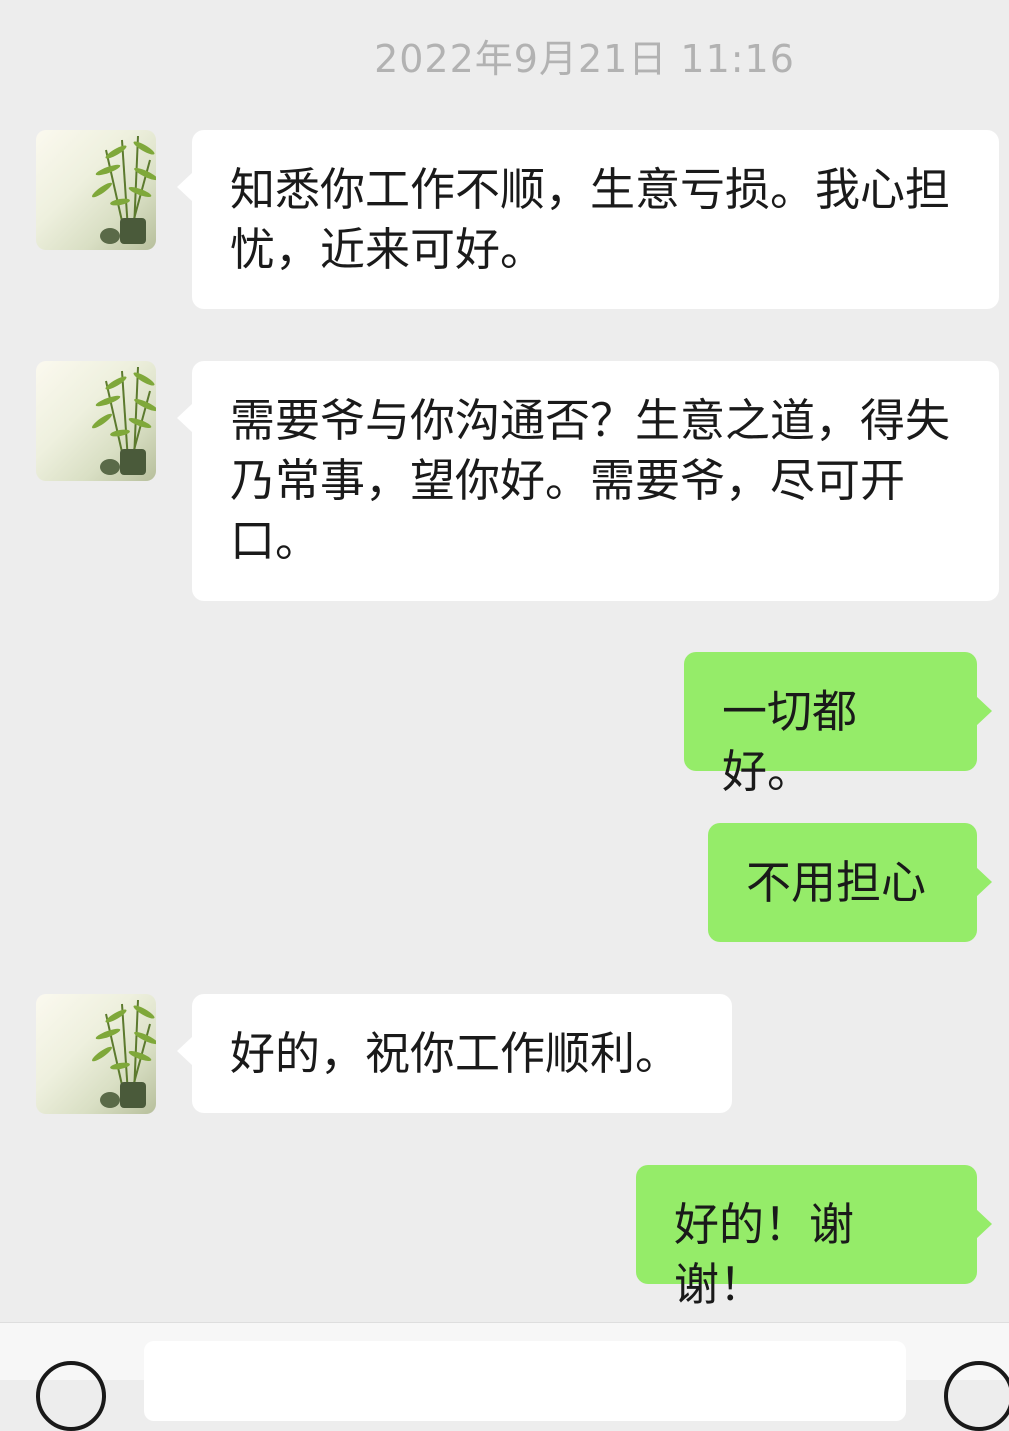  What do you see at coordinates (764, 1254) in the screenshot?
I see `message-text: 好的！谢谢！` at bounding box center [764, 1254].